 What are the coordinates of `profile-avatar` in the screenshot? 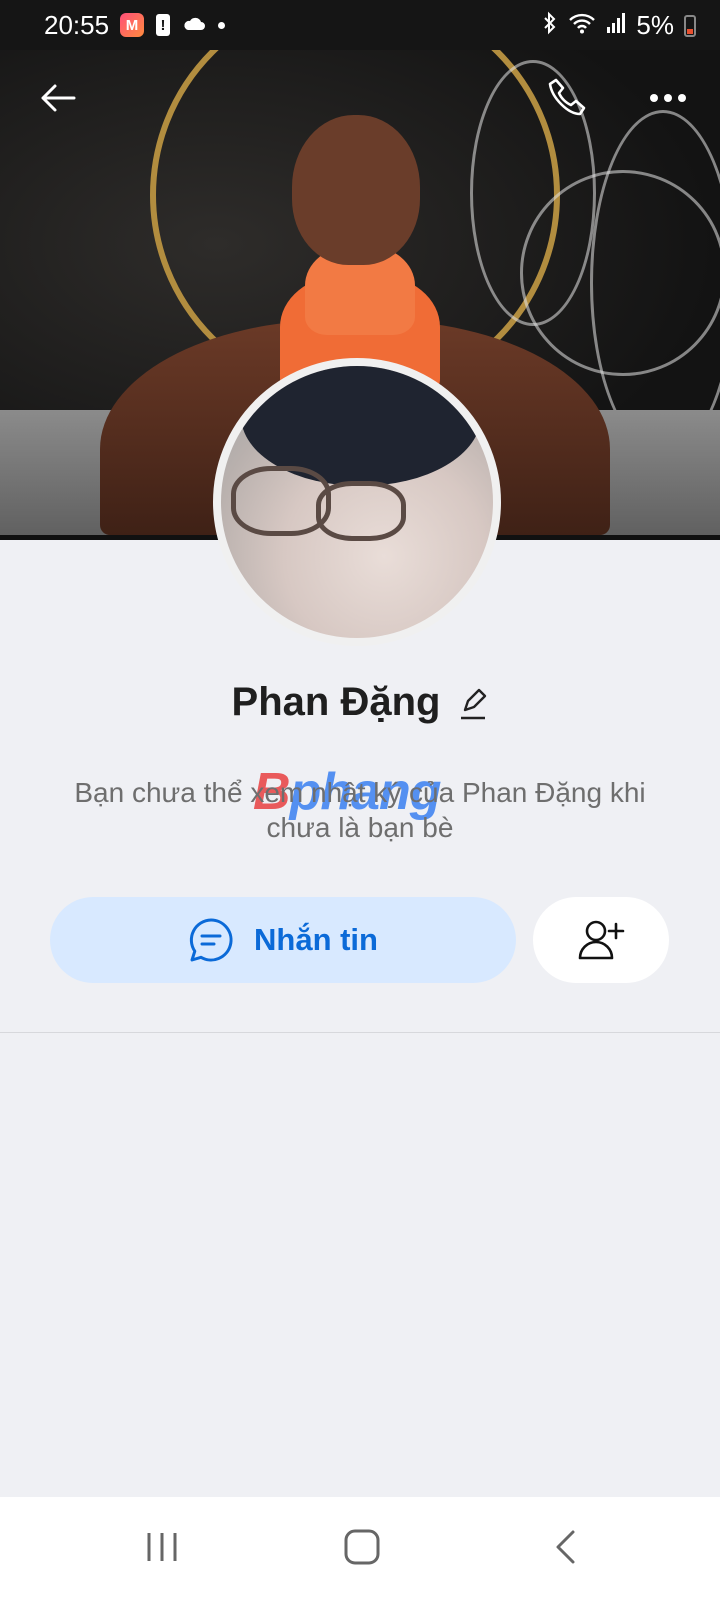 It's located at (357, 502).